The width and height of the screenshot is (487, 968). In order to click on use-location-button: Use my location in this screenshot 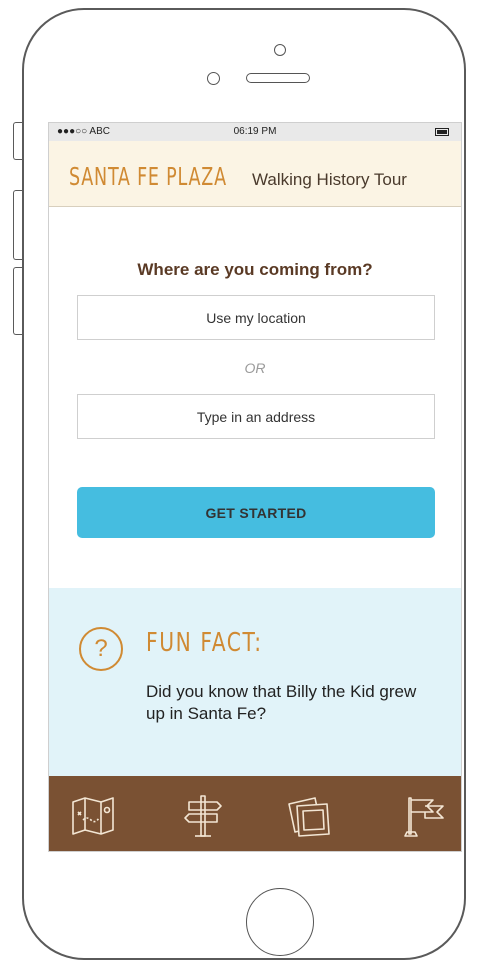, I will do `click(256, 317)`.